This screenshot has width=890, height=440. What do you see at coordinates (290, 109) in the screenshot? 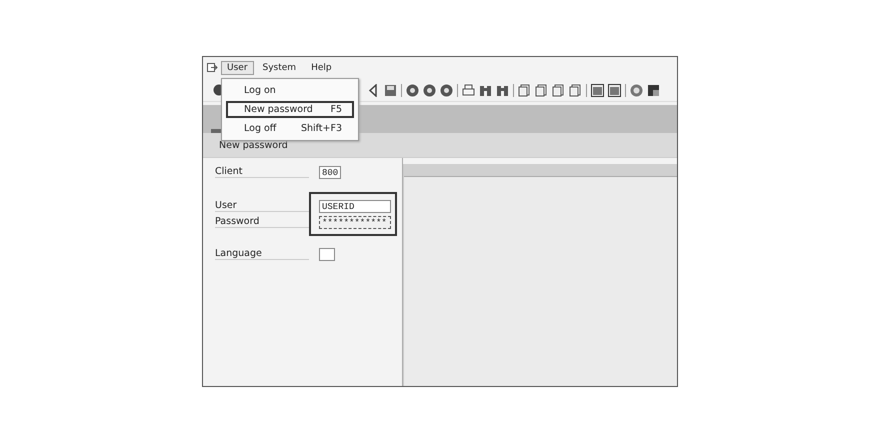
I see `menu-option: New password F5` at bounding box center [290, 109].